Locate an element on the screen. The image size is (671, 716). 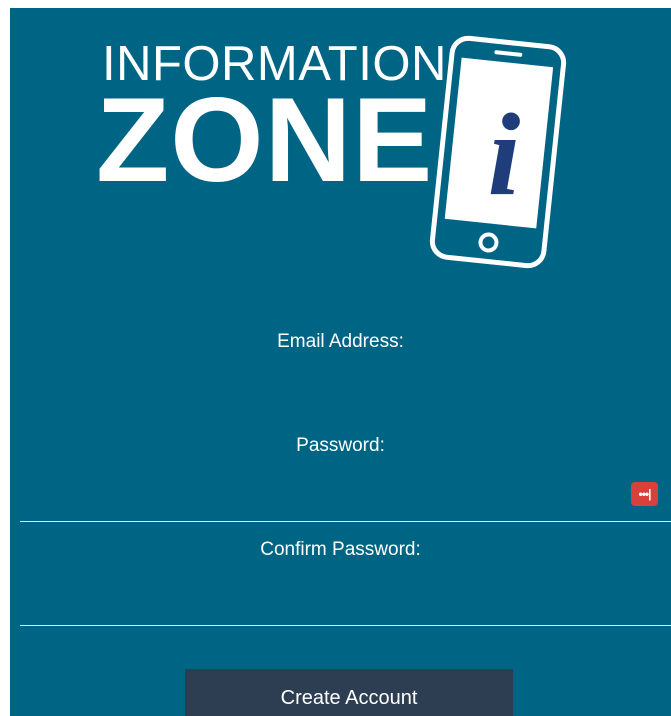
password-underline is located at coordinates (345, 521).